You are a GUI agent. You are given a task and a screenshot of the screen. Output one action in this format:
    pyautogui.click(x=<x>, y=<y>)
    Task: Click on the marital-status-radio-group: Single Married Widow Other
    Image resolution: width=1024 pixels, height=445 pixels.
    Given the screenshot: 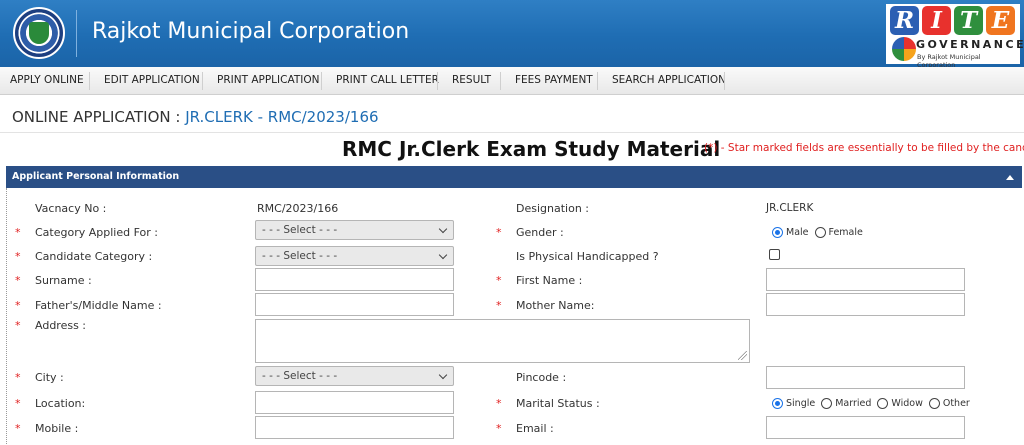 What is the action you would take?
    pyautogui.click(x=874, y=403)
    